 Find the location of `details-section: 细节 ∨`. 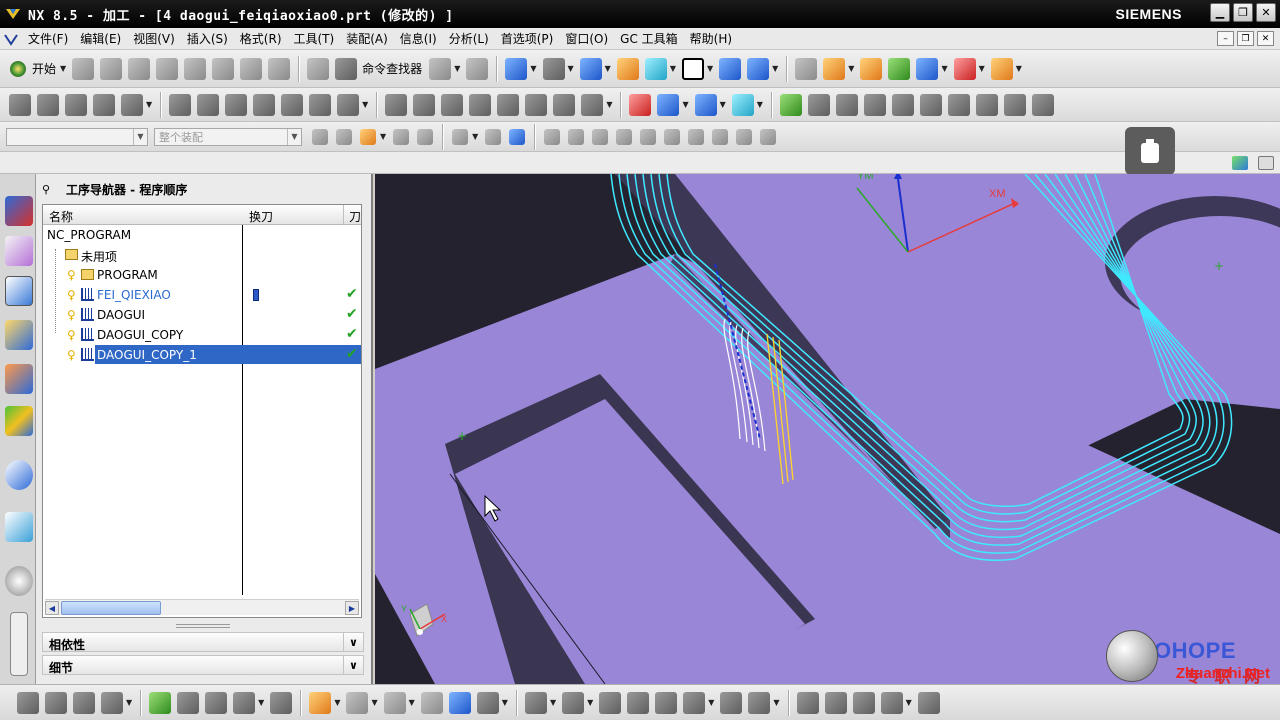

details-section: 细节 ∨ is located at coordinates (203, 665).